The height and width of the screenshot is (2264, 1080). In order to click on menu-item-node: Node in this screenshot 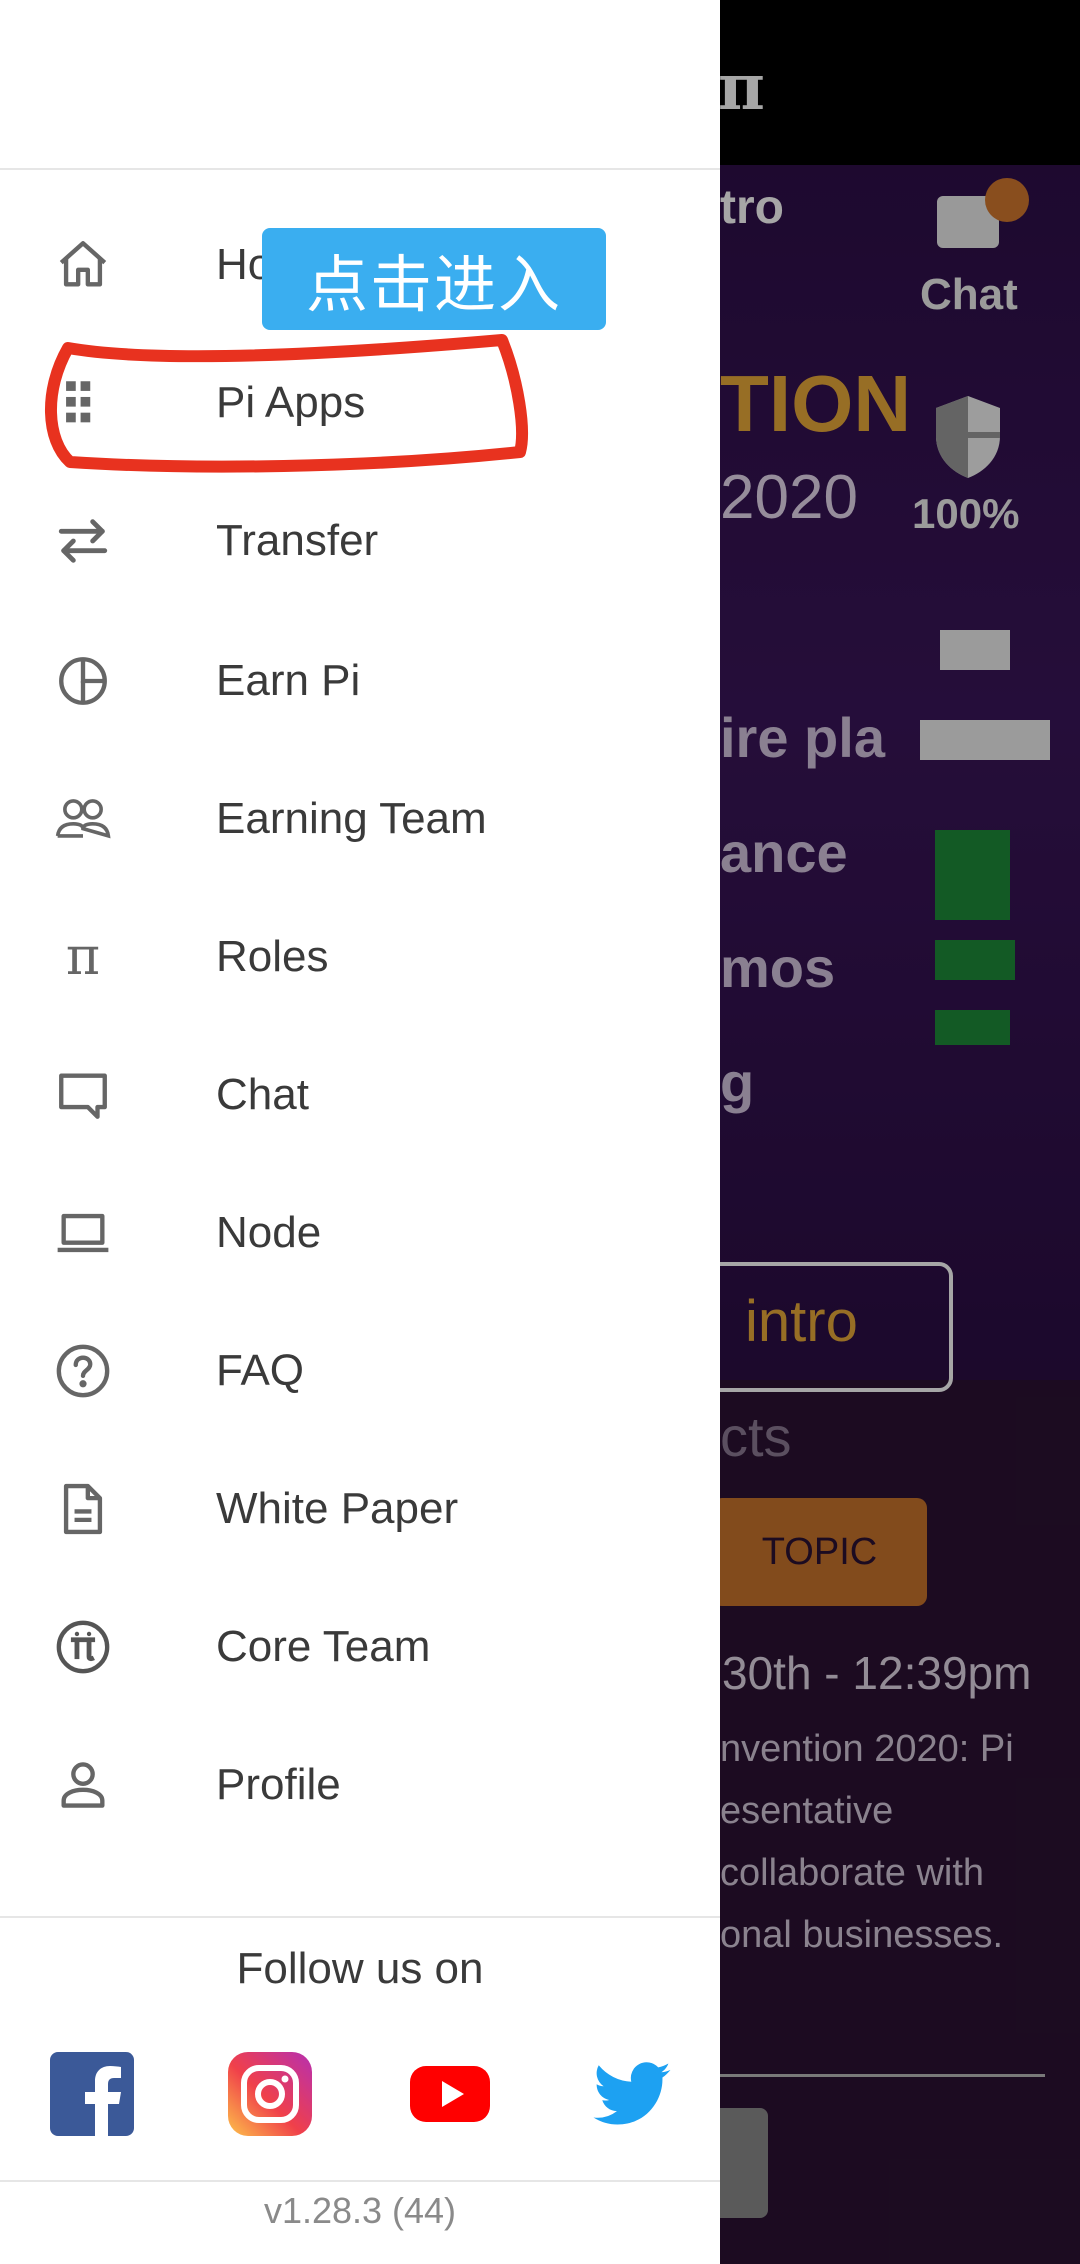, I will do `click(360, 1231)`.